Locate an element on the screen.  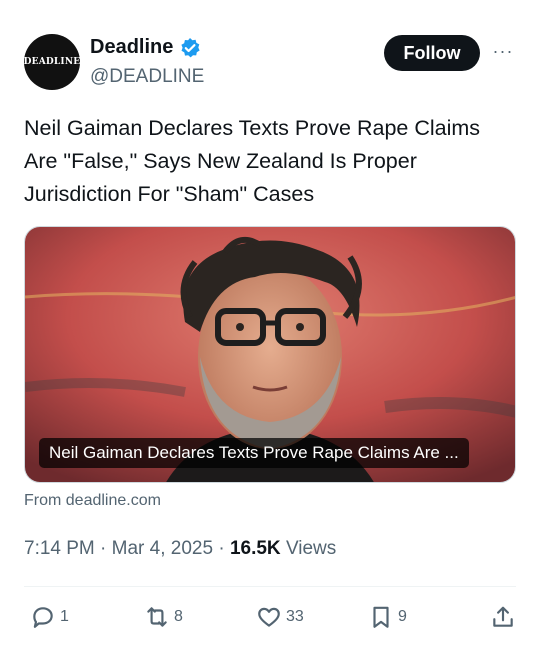
name-row: Deadline is located at coordinates (145, 47).